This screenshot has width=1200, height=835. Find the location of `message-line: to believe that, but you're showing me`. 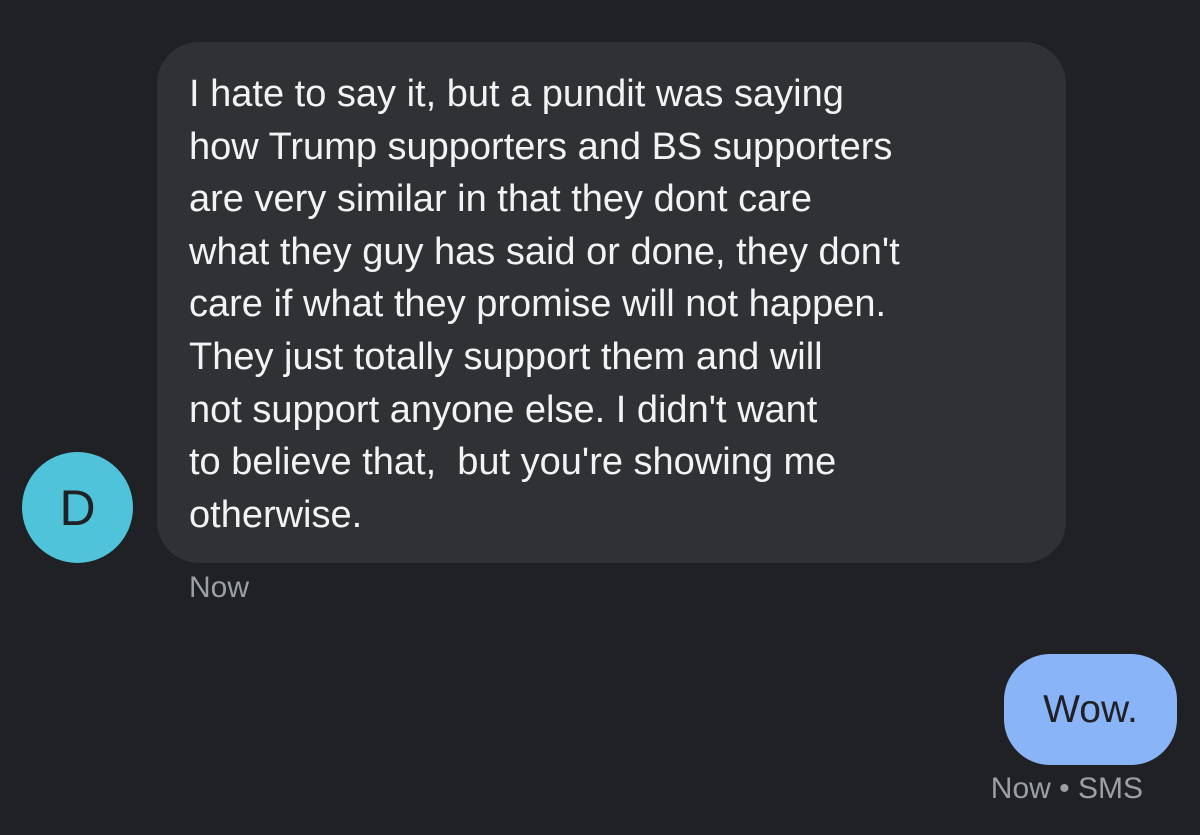

message-line: to believe that, but you're showing me is located at coordinates (513, 462).